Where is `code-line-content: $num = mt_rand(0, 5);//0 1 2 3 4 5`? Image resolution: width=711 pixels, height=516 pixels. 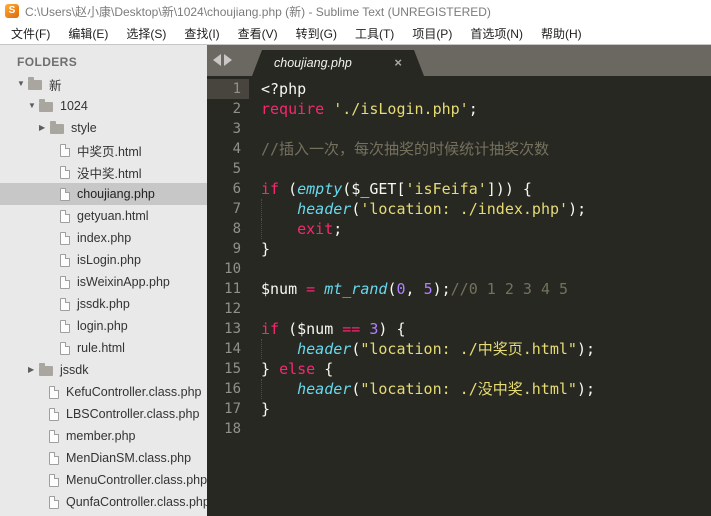 code-line-content: $num = mt_rand(0, 5);//0 1 2 3 4 5 is located at coordinates (415, 289).